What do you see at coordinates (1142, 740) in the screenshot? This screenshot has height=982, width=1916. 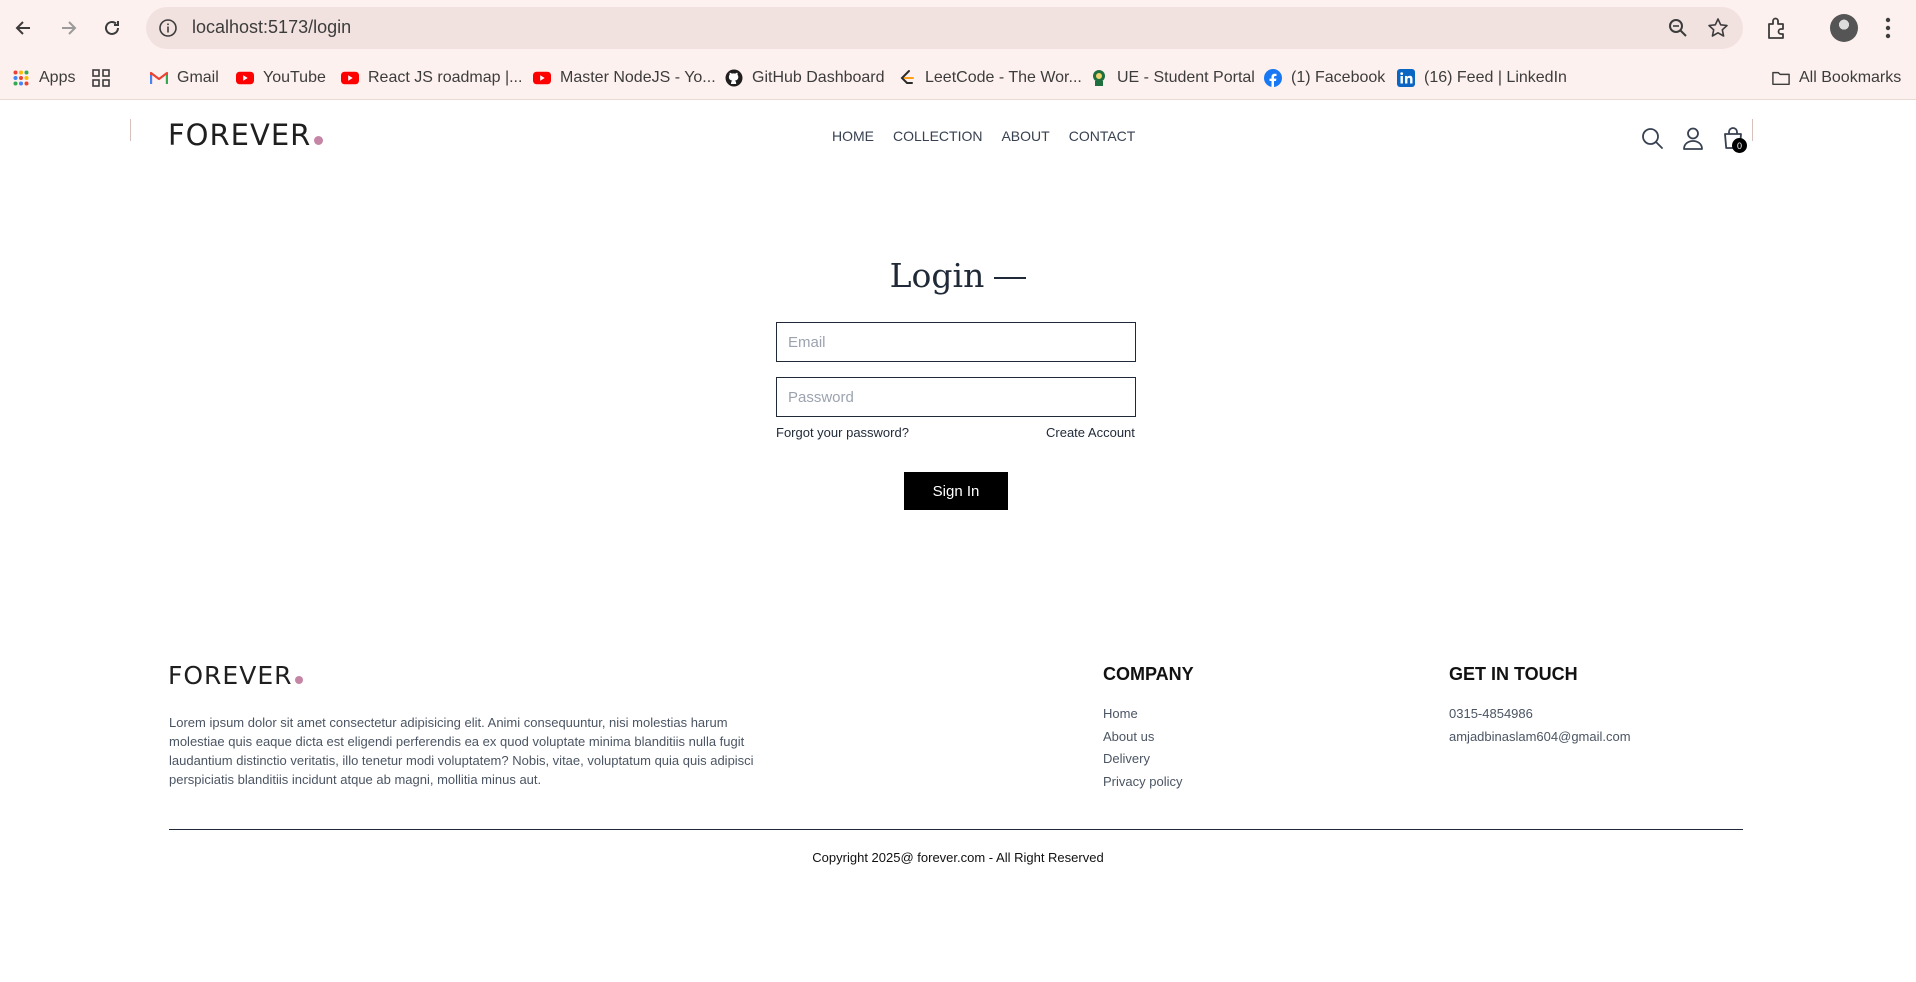 I see `footer-link-about: About us` at bounding box center [1142, 740].